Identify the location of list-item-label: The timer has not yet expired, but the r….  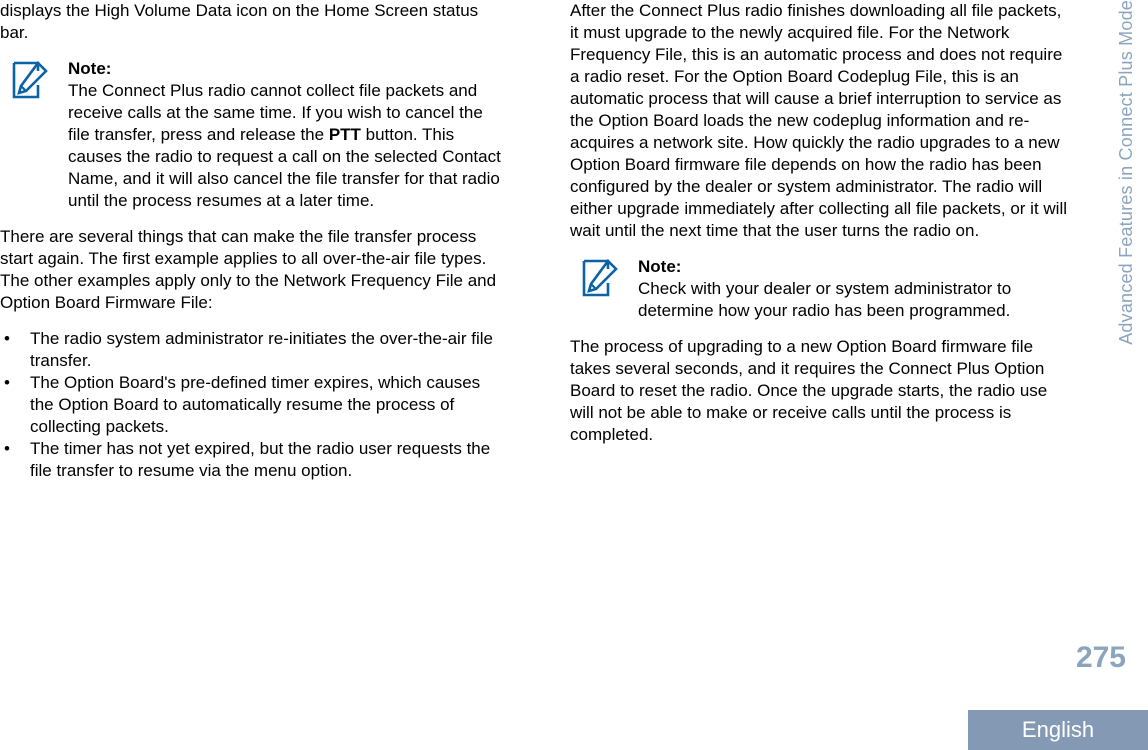
(260, 459).